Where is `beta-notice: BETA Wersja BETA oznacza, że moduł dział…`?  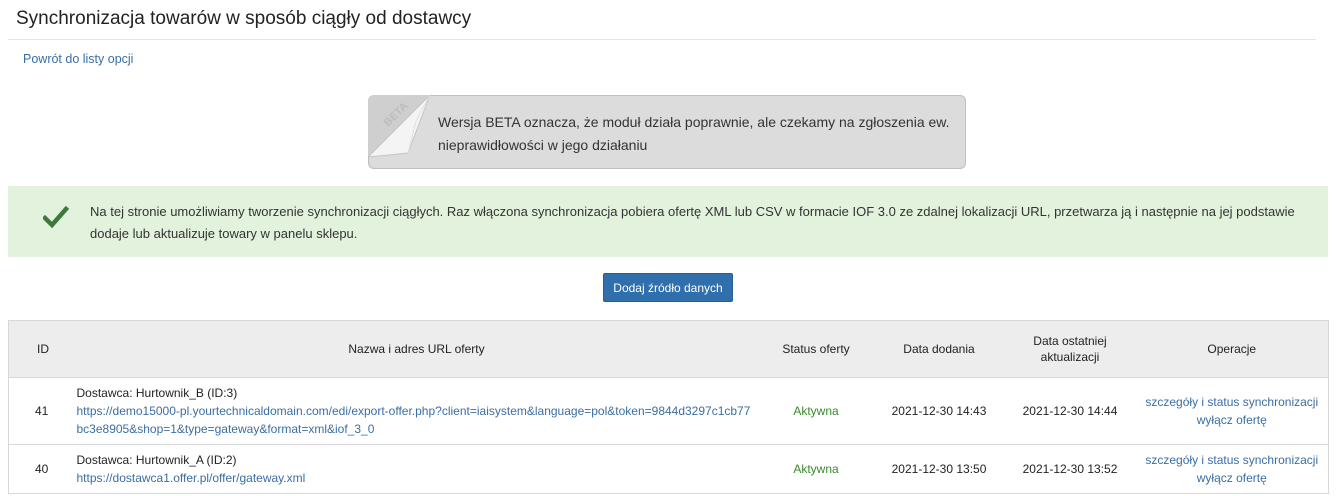
beta-notice: BETA Wersja BETA oznacza, że moduł dział… is located at coordinates (667, 132).